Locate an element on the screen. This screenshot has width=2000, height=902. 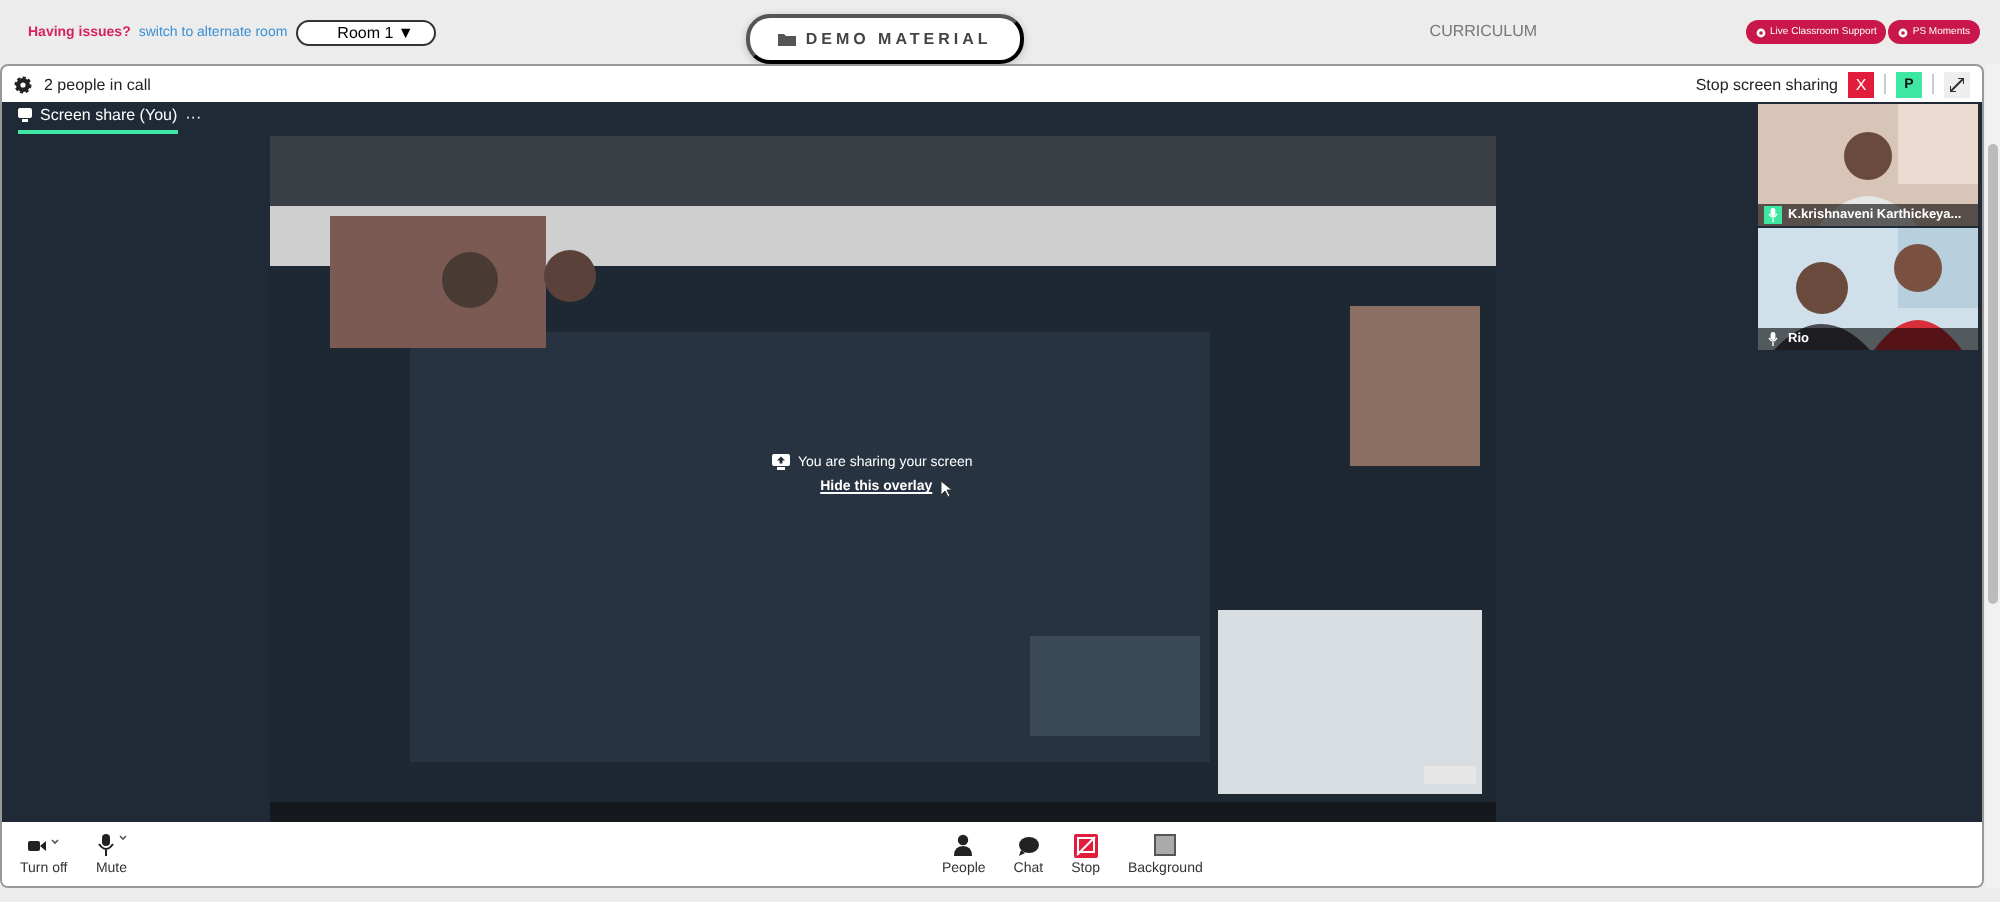
monitor-icon is located at coordinates (25, 115).